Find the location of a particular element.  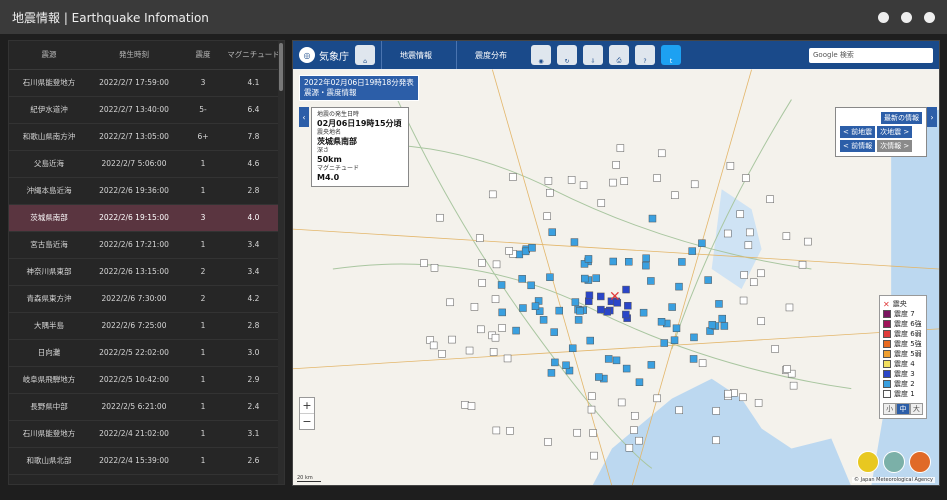

latest-info-button: 最新の情報 is located at coordinates (901, 118).